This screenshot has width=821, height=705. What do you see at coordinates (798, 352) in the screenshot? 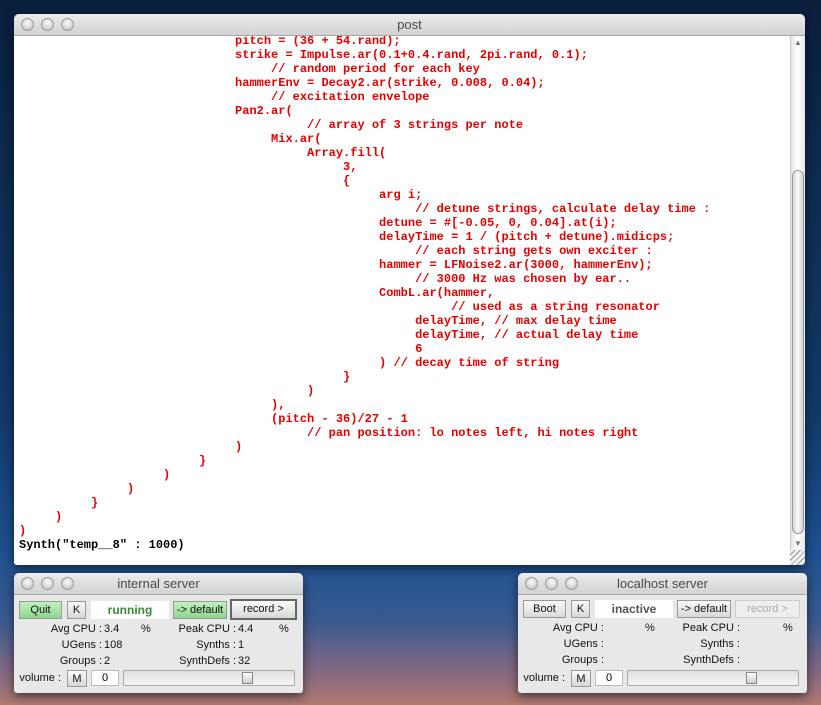
I see `scroll-thumb` at bounding box center [798, 352].